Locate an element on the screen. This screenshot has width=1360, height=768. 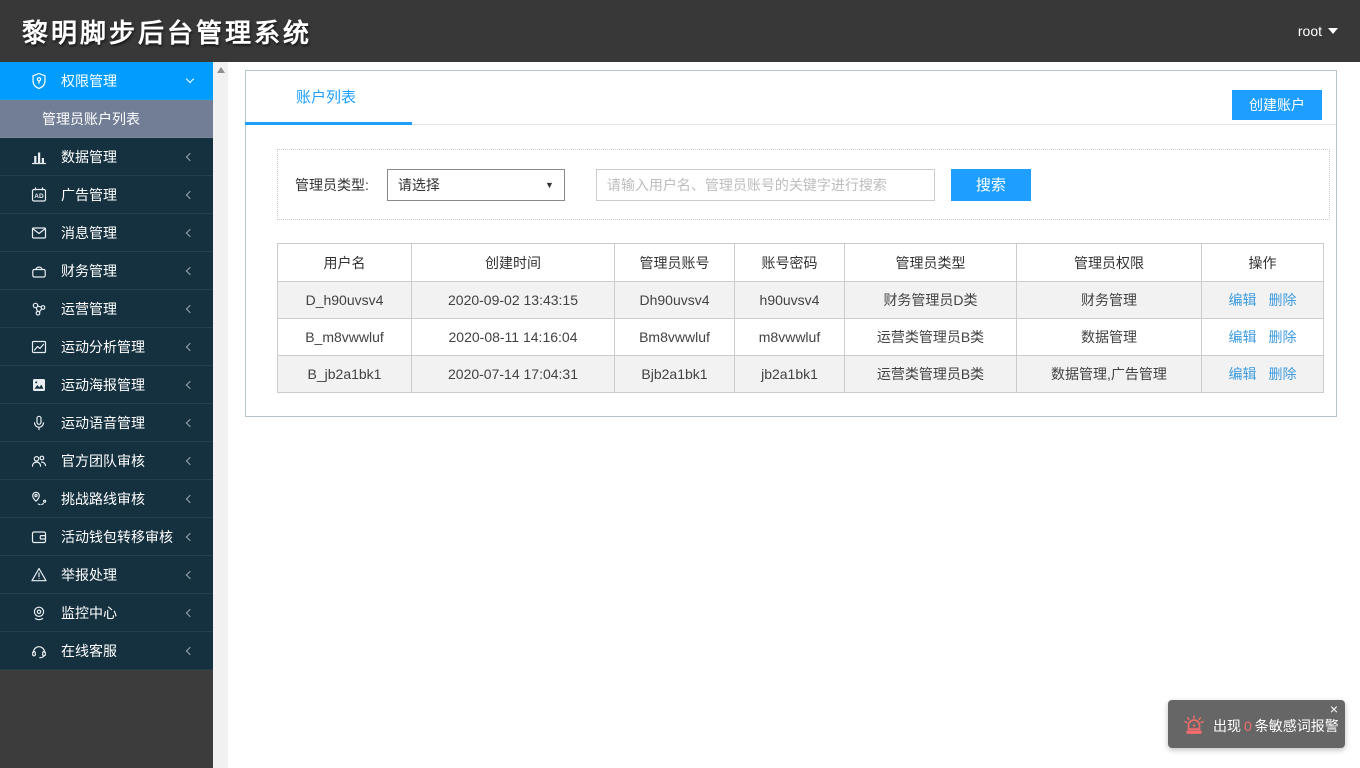
tab-active-underline is located at coordinates (328, 123).